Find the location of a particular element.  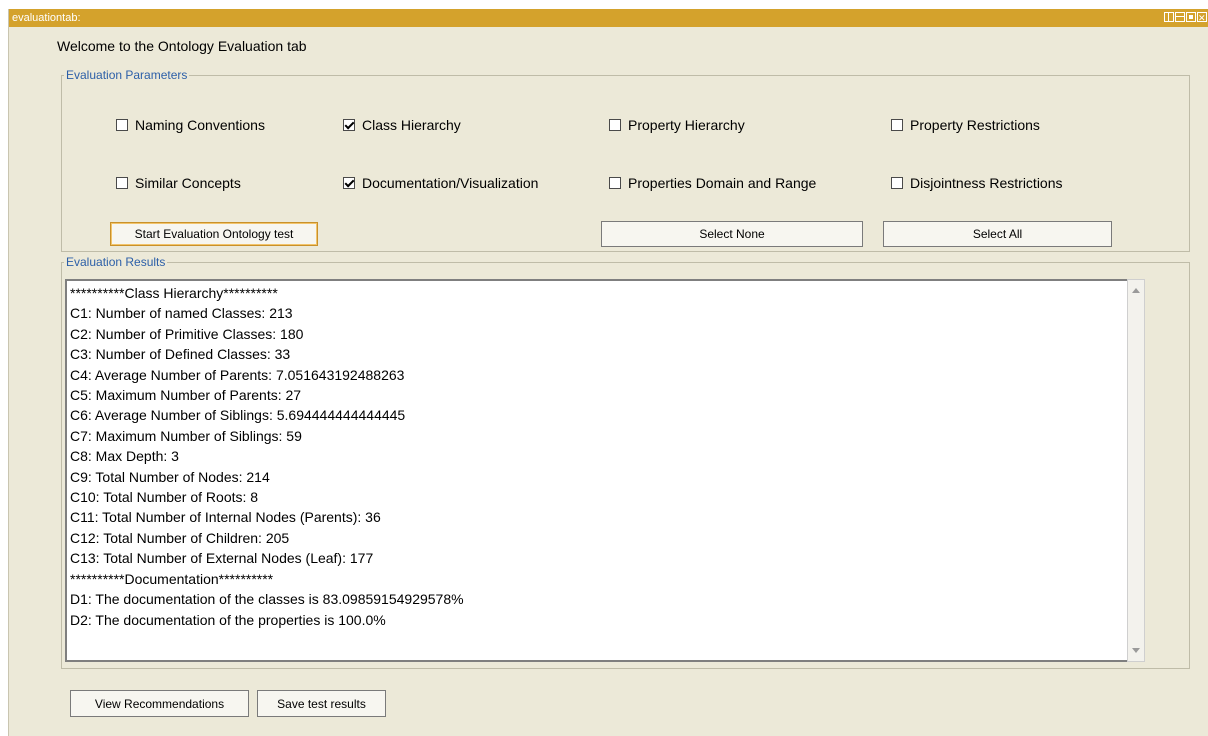

select-all-button: Select All is located at coordinates (997, 234).